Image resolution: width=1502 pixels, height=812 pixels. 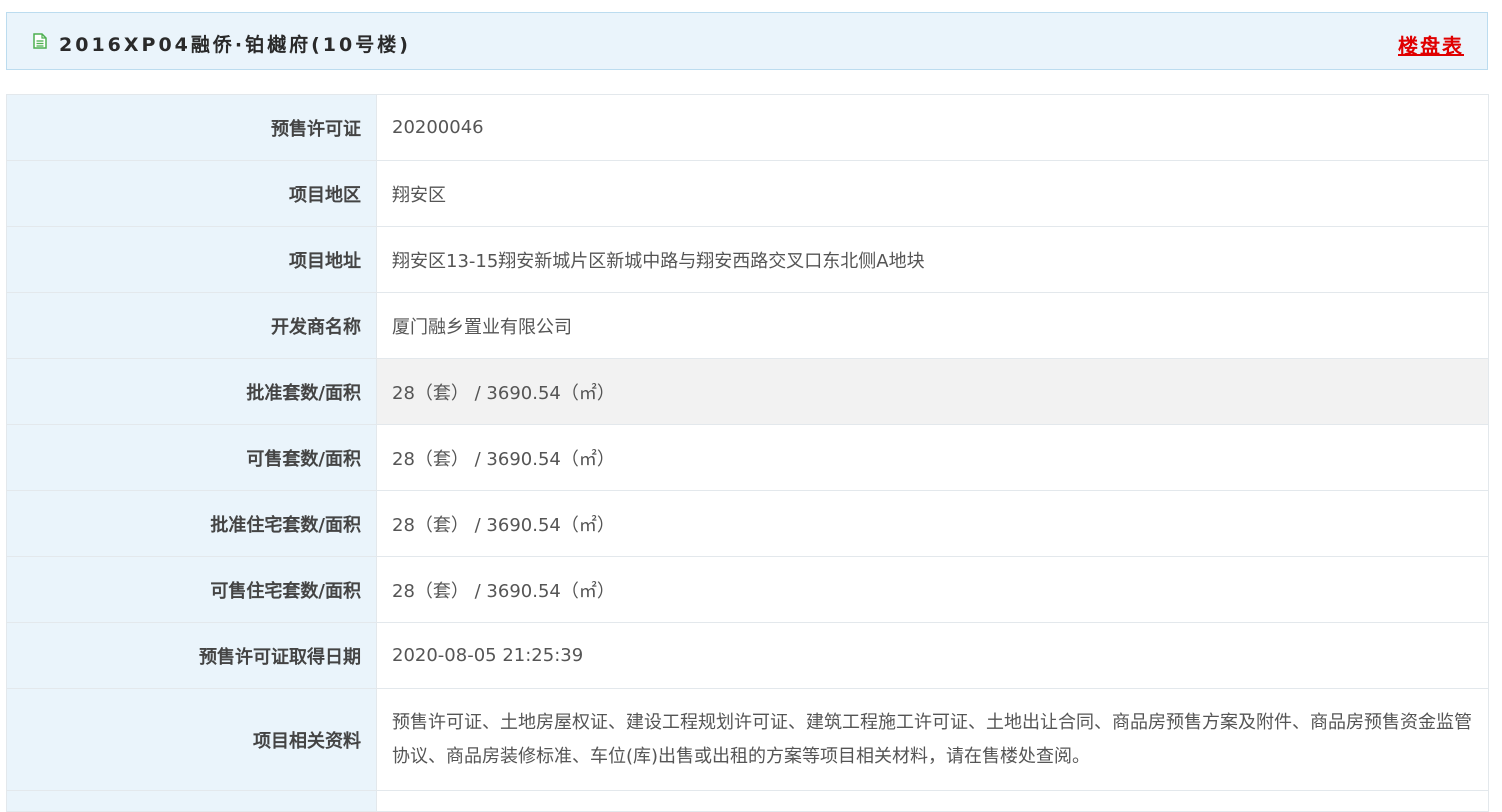 What do you see at coordinates (191, 391) in the screenshot?
I see `row-label: 批准套数/面积` at bounding box center [191, 391].